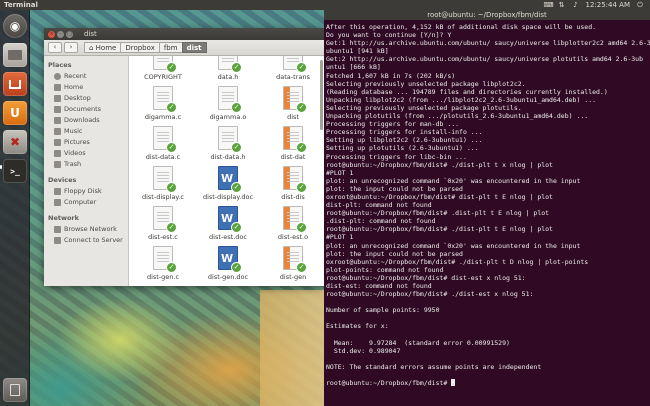  What do you see at coordinates (549, 5) in the screenshot?
I see `keyboard-icon: ⌨` at bounding box center [549, 5].